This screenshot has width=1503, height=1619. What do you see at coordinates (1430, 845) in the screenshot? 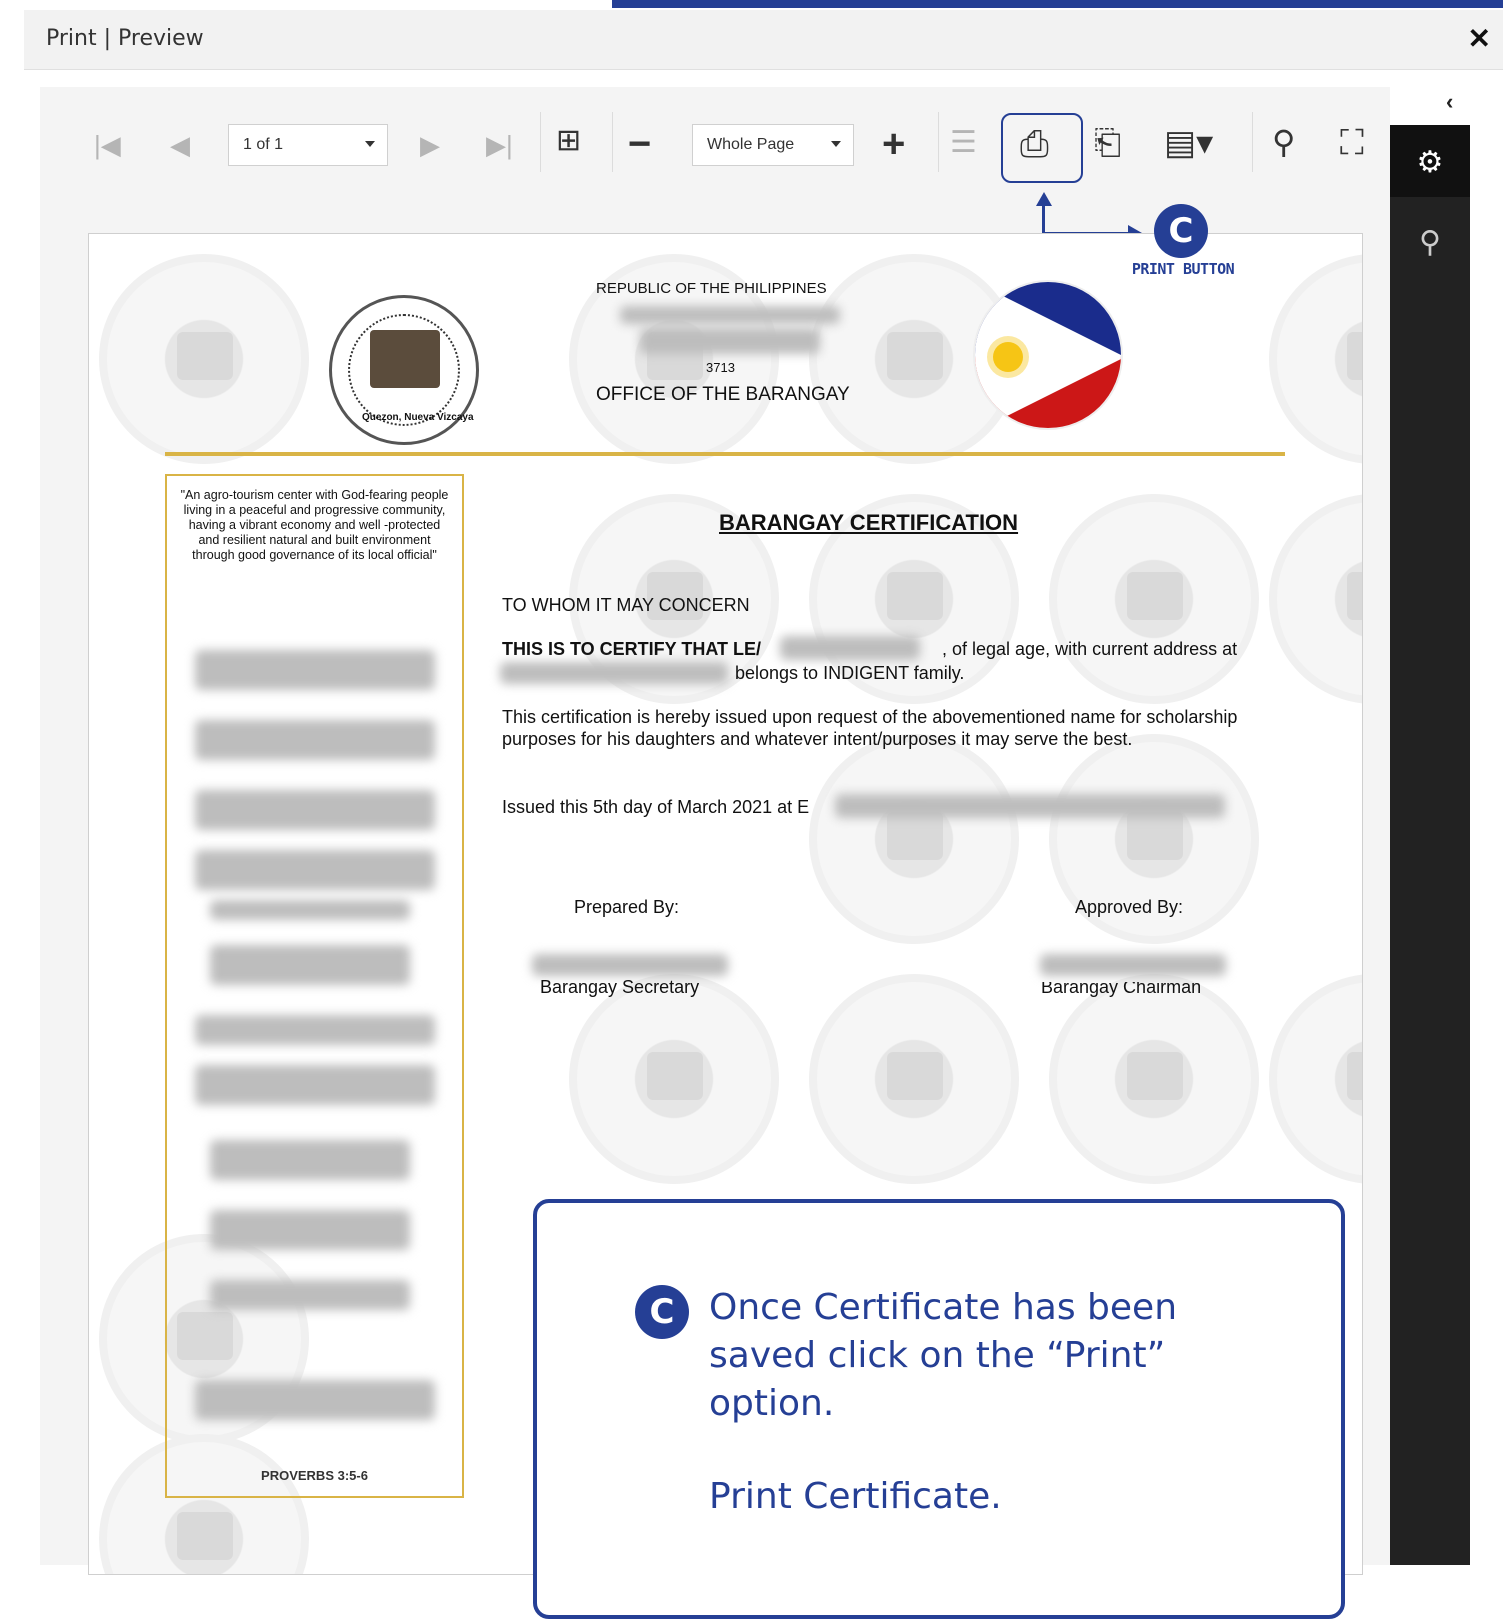
I see `panel-tabs` at bounding box center [1430, 845].